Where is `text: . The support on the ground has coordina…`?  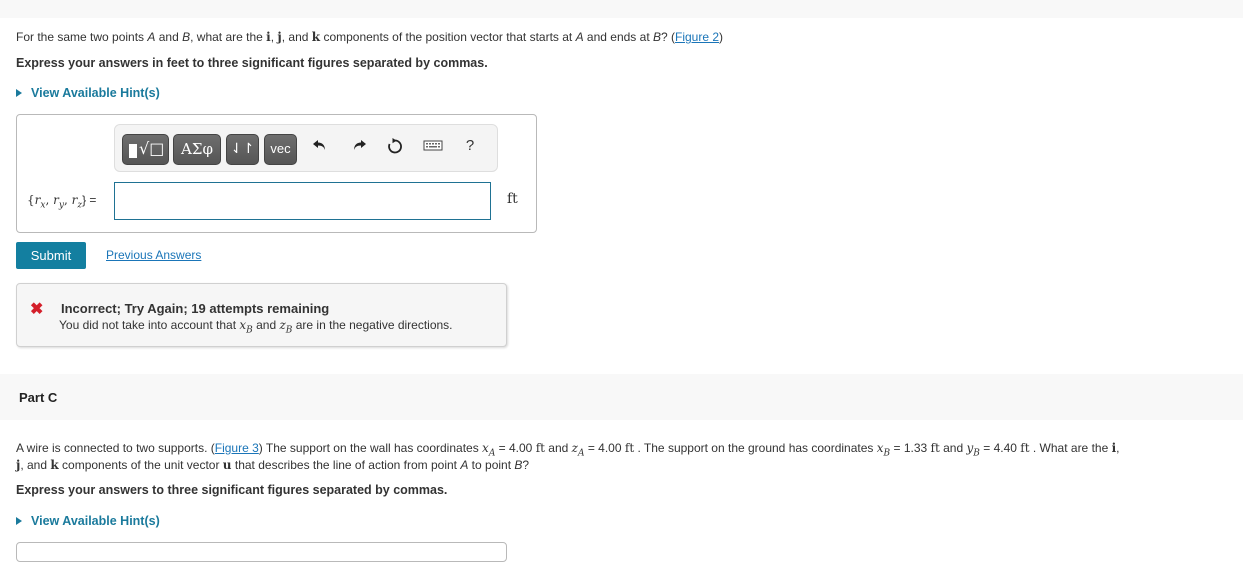 text: . The support on the ground has coordina… is located at coordinates (755, 448).